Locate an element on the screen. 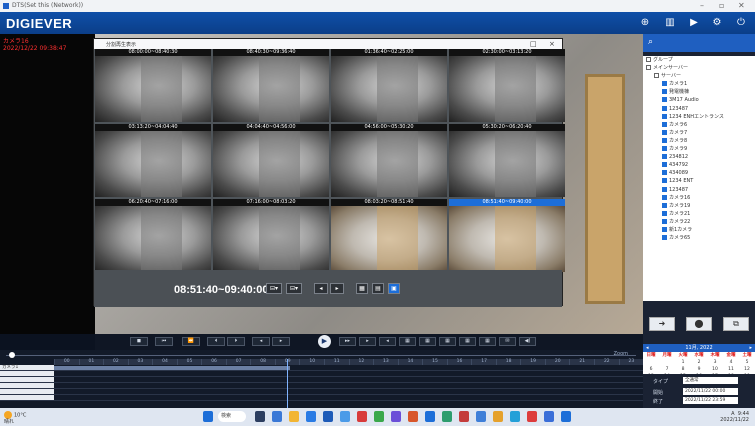  playback-thumbnail: 07:16:00~08:03:20 is located at coordinates (271, 235).